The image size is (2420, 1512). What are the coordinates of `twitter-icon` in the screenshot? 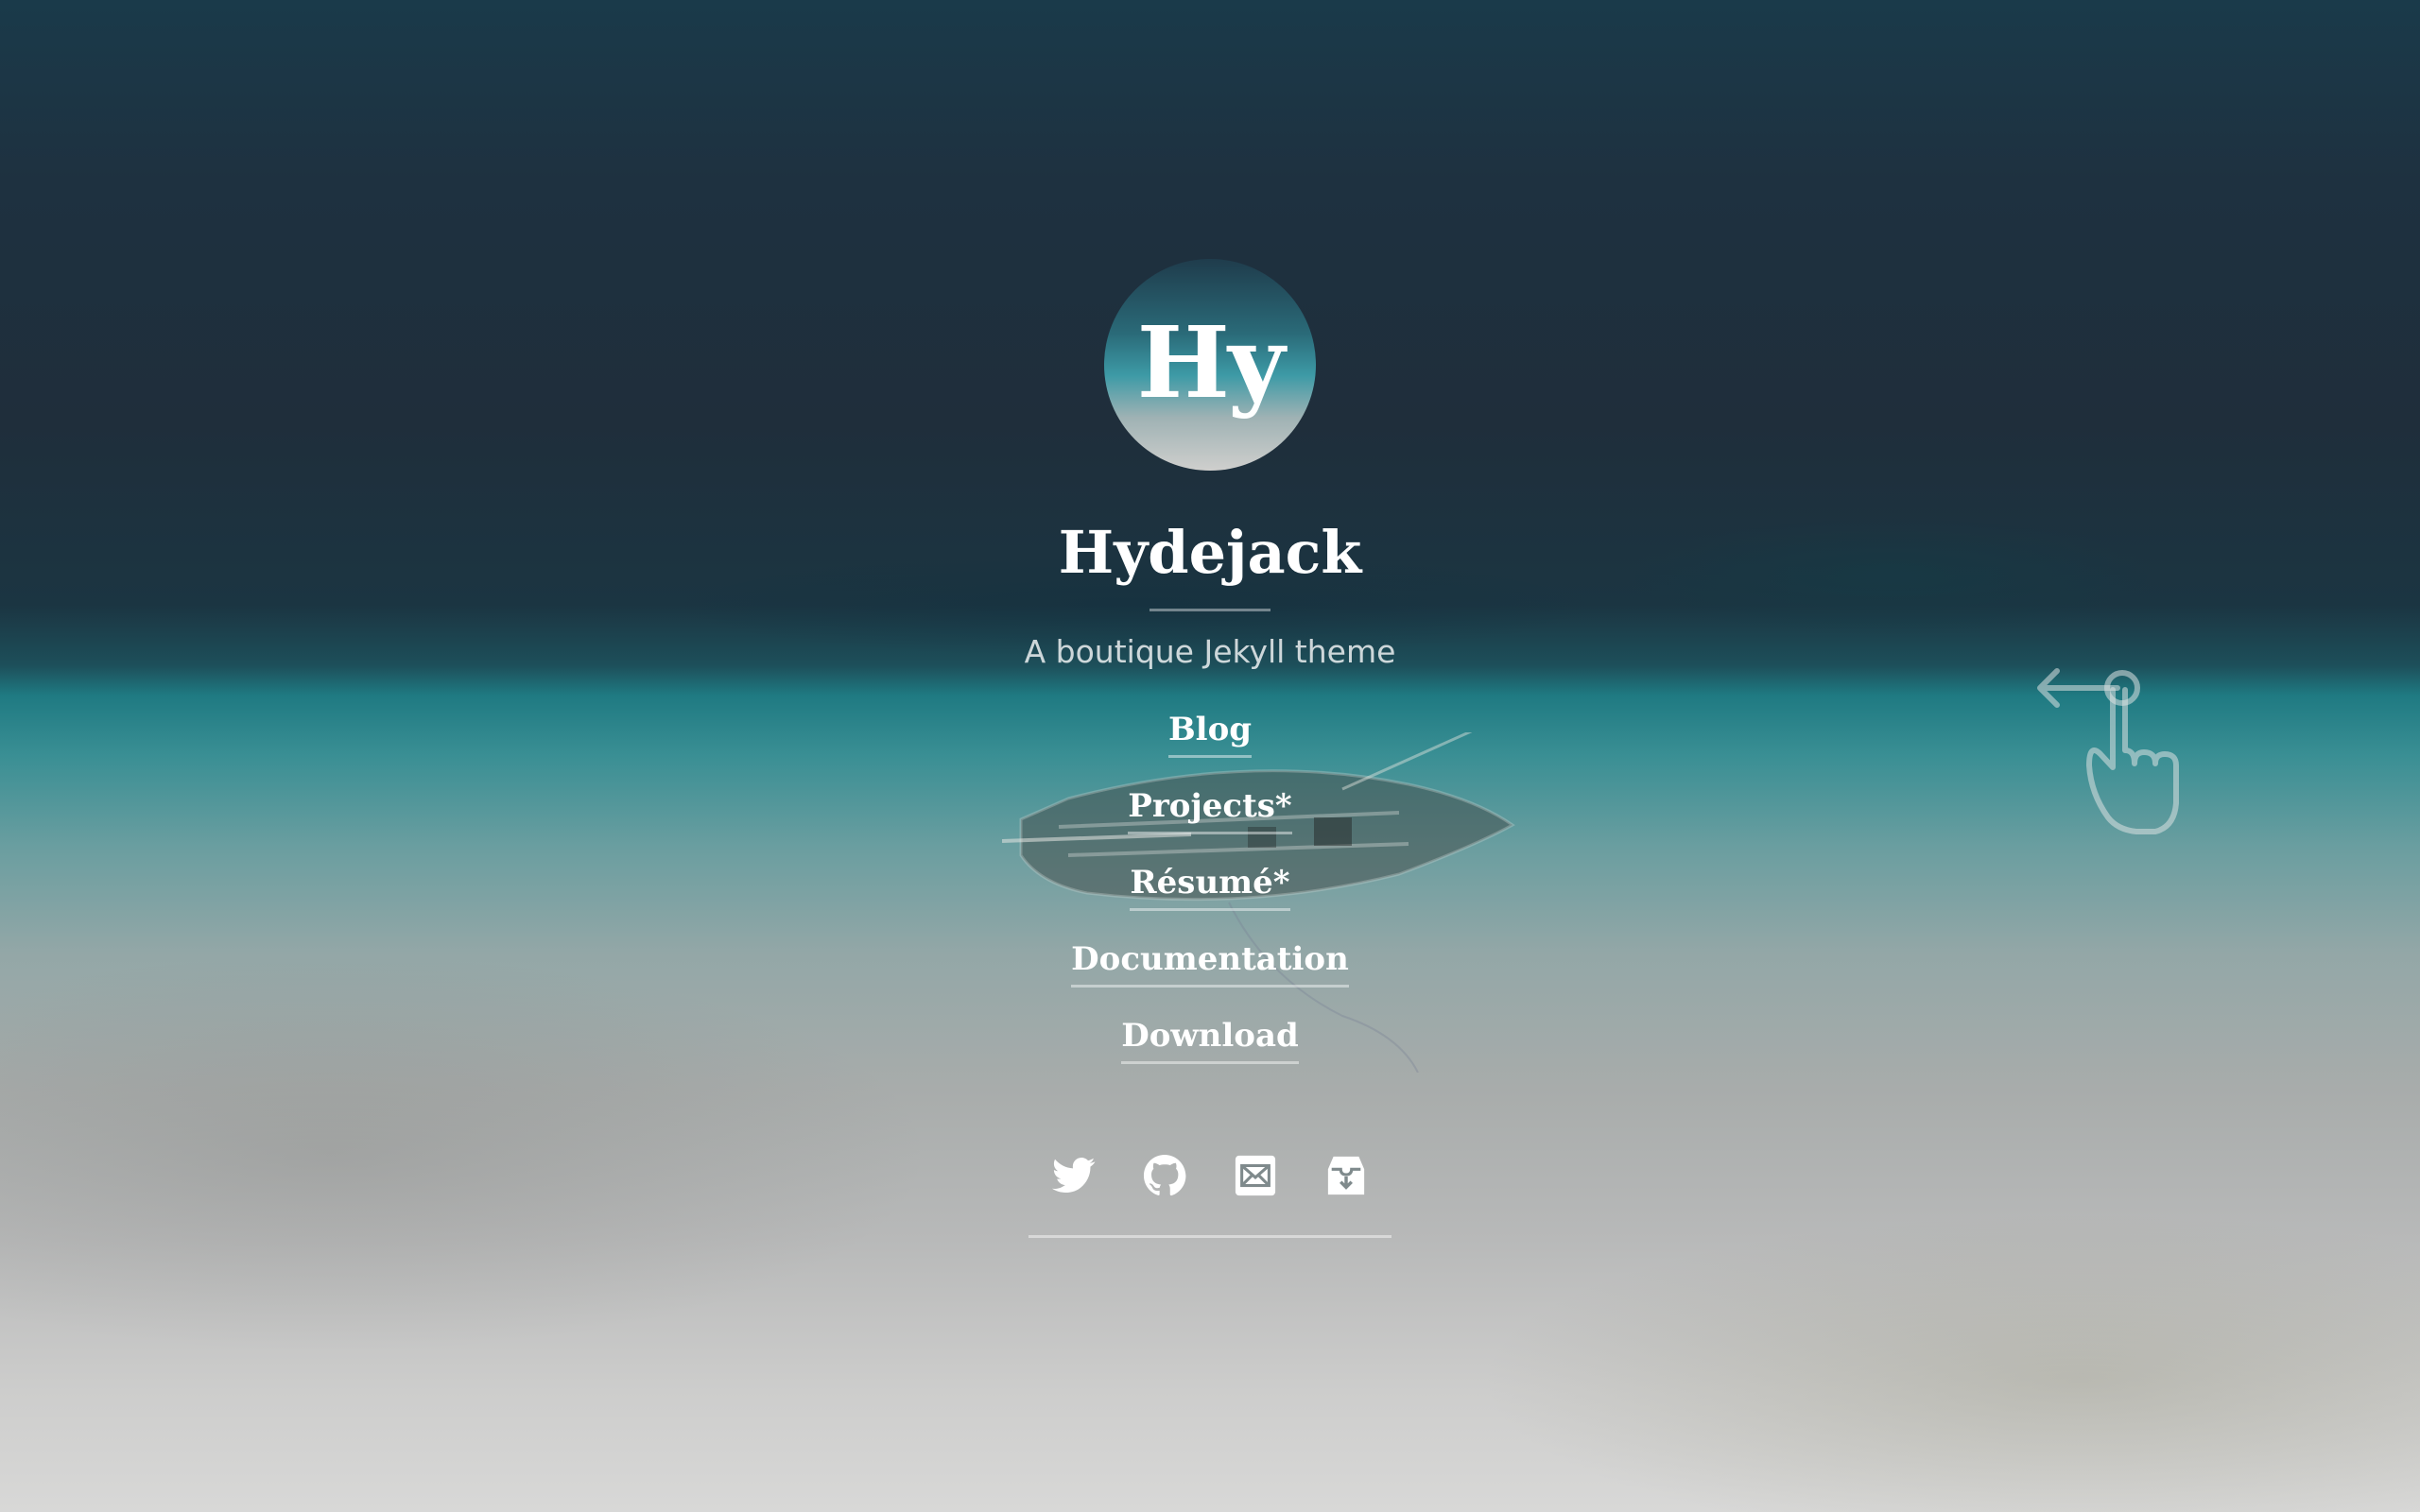 It's located at (1074, 1176).